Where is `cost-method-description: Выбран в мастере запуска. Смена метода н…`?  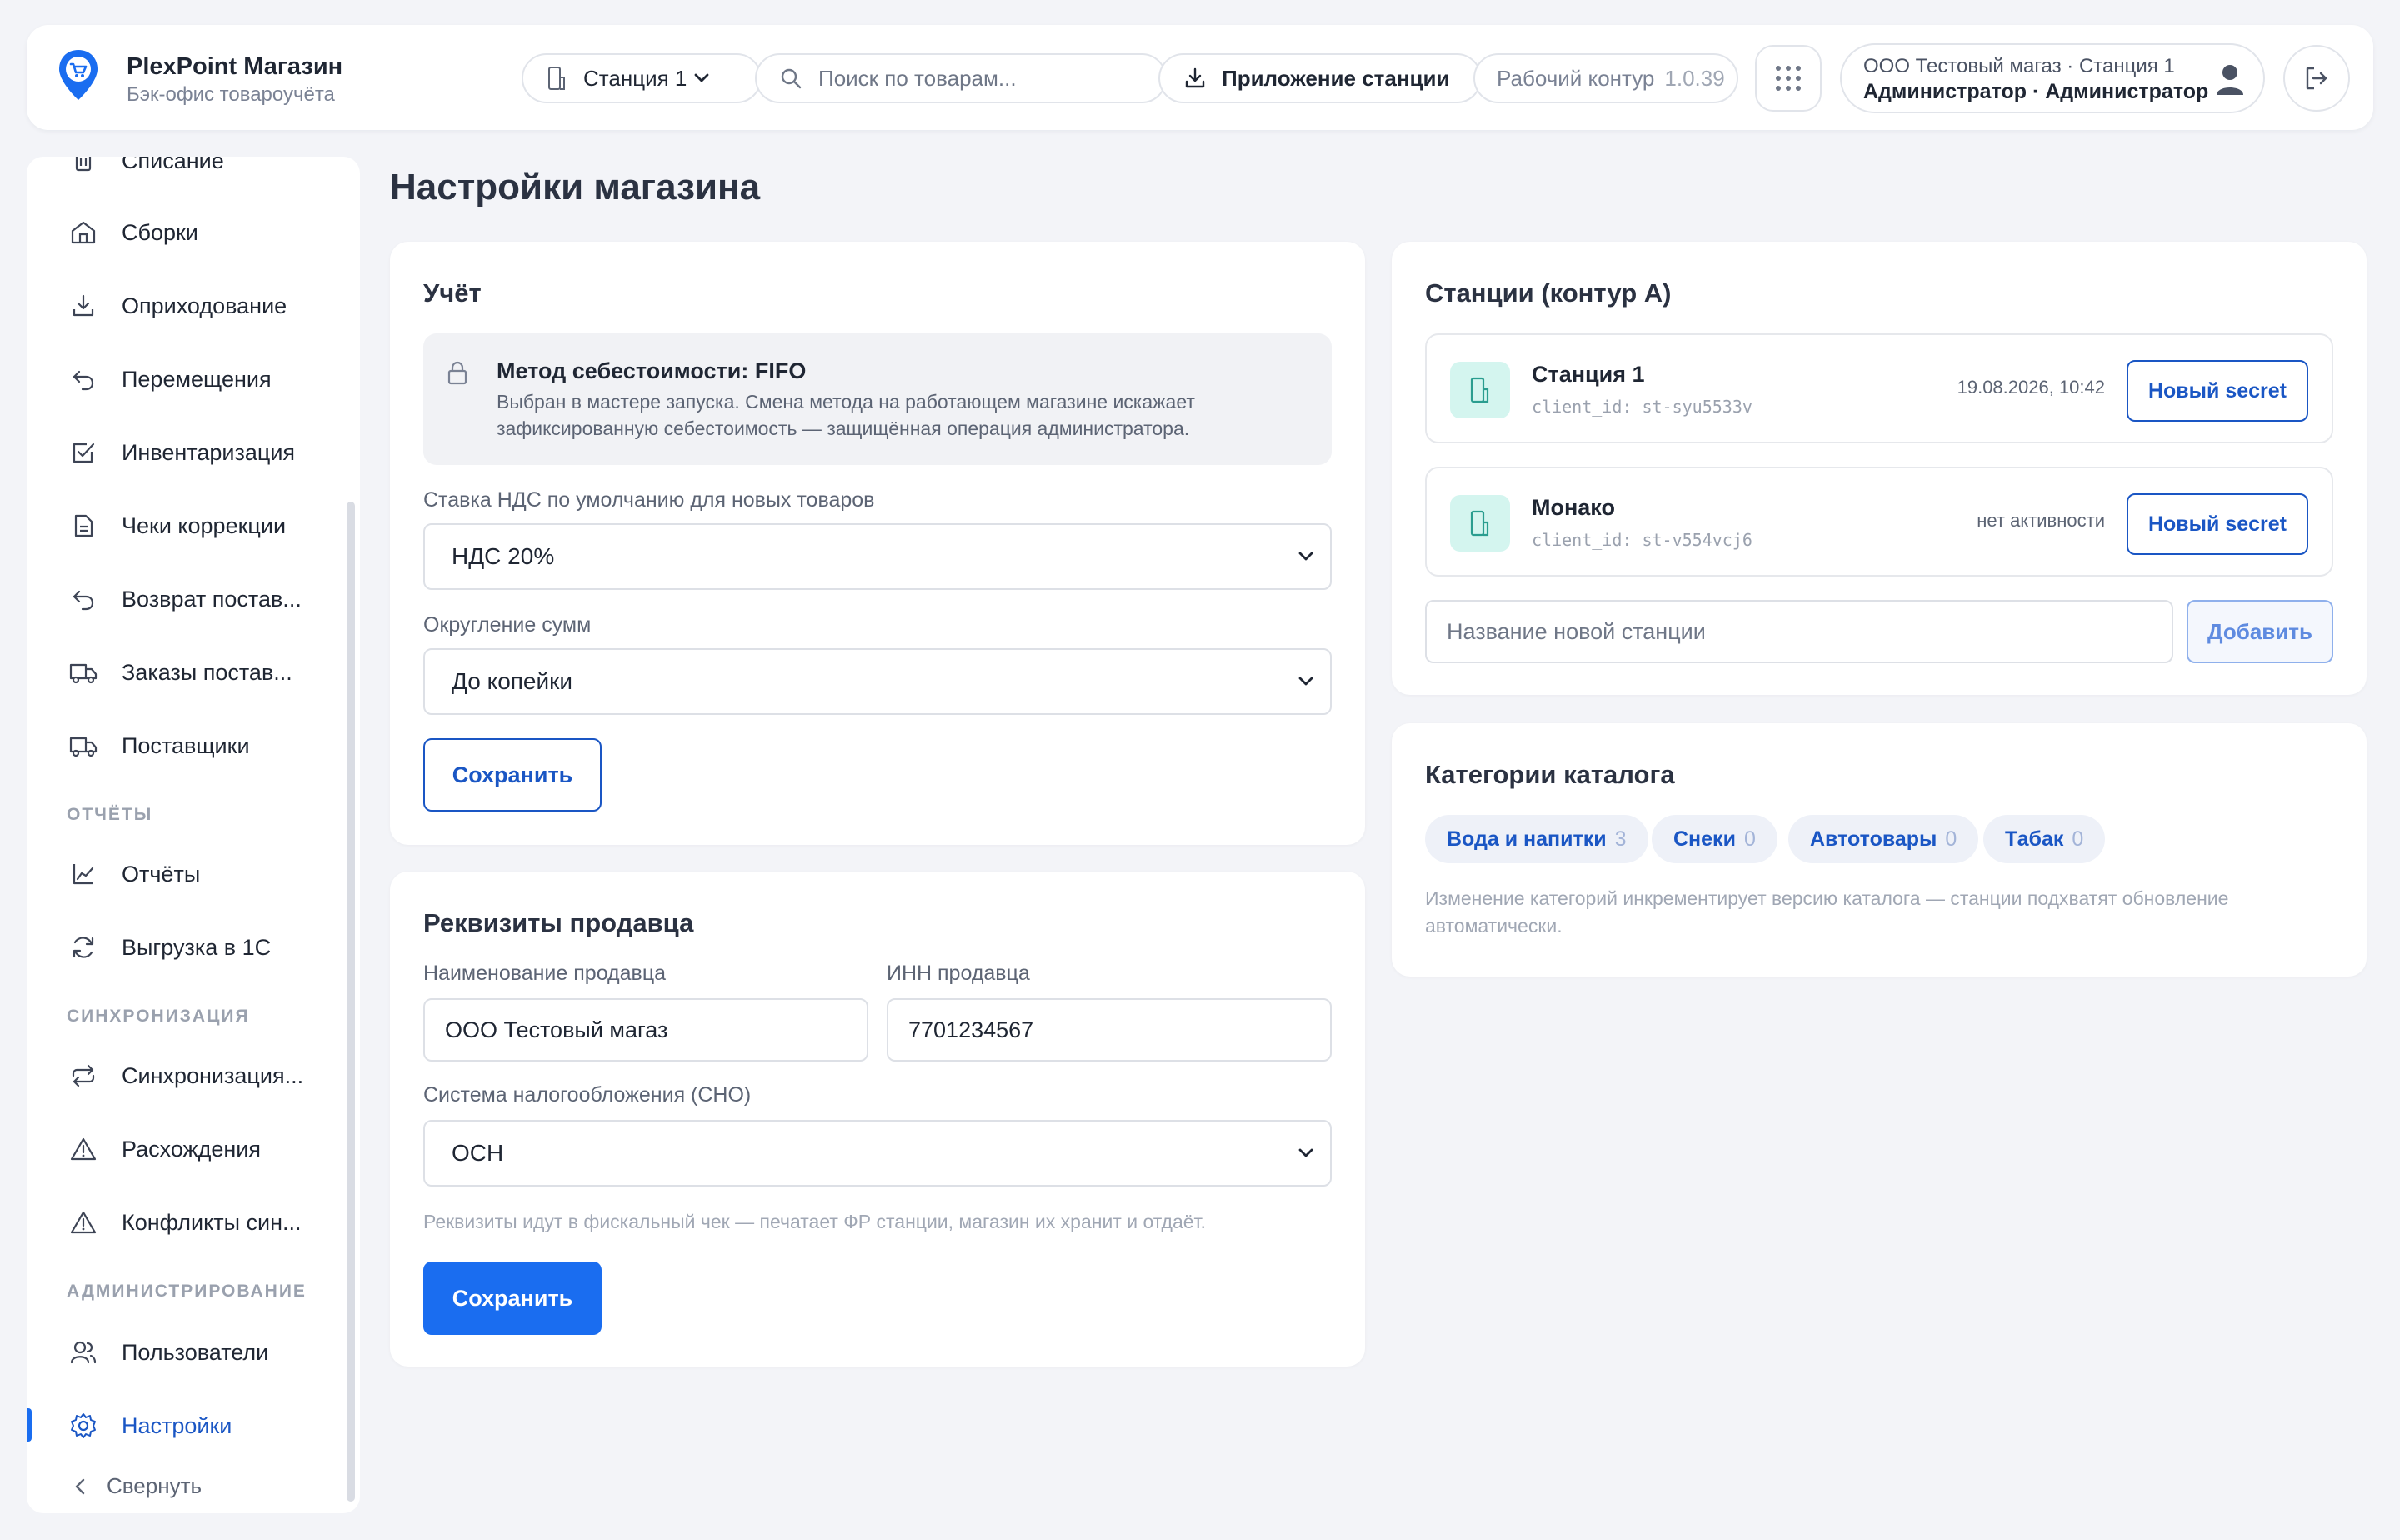
cost-method-description: Выбран в мастере запуска. Смена метода н… is located at coordinates (846, 415).